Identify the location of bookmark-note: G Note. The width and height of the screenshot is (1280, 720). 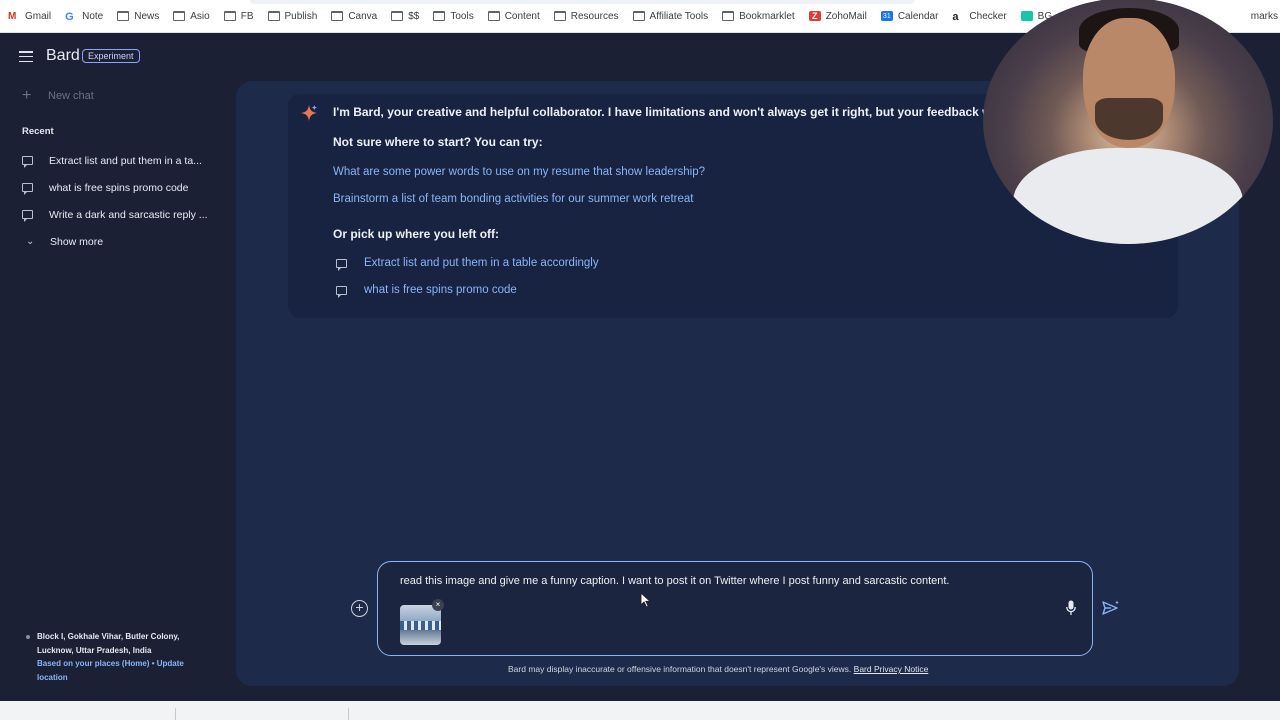
(84, 17).